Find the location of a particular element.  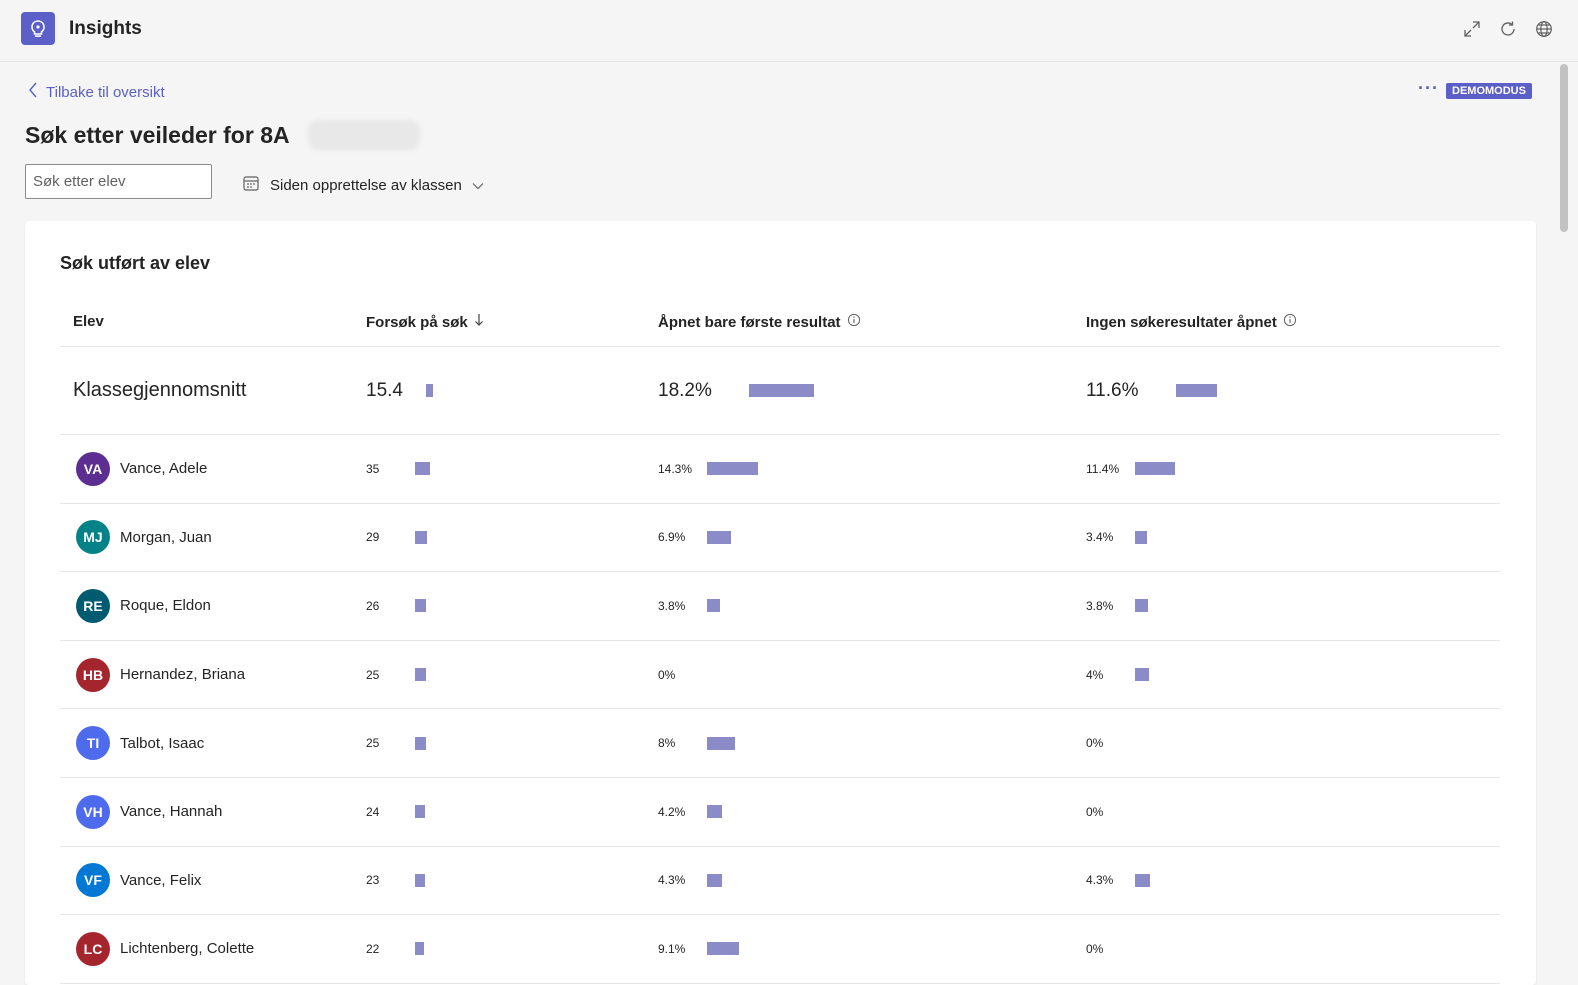

no-results-value: 4% is located at coordinates (1095, 674).